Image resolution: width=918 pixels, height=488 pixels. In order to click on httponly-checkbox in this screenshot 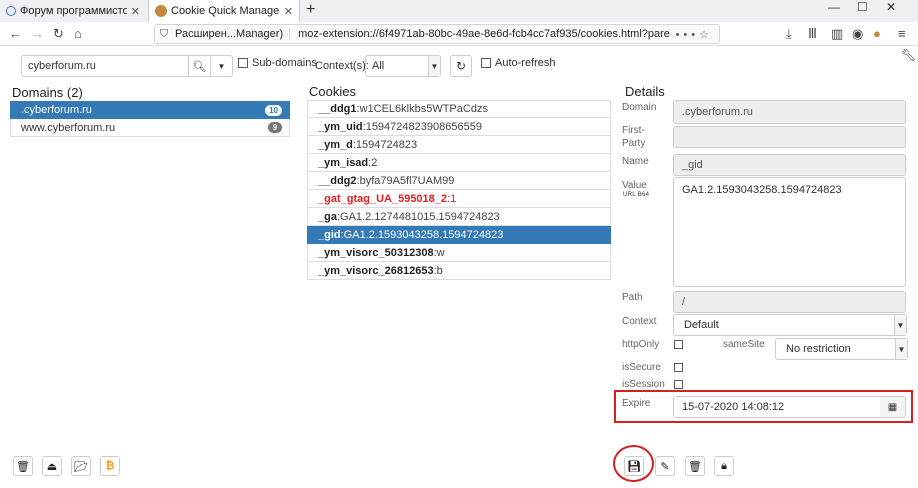, I will do `click(678, 344)`.